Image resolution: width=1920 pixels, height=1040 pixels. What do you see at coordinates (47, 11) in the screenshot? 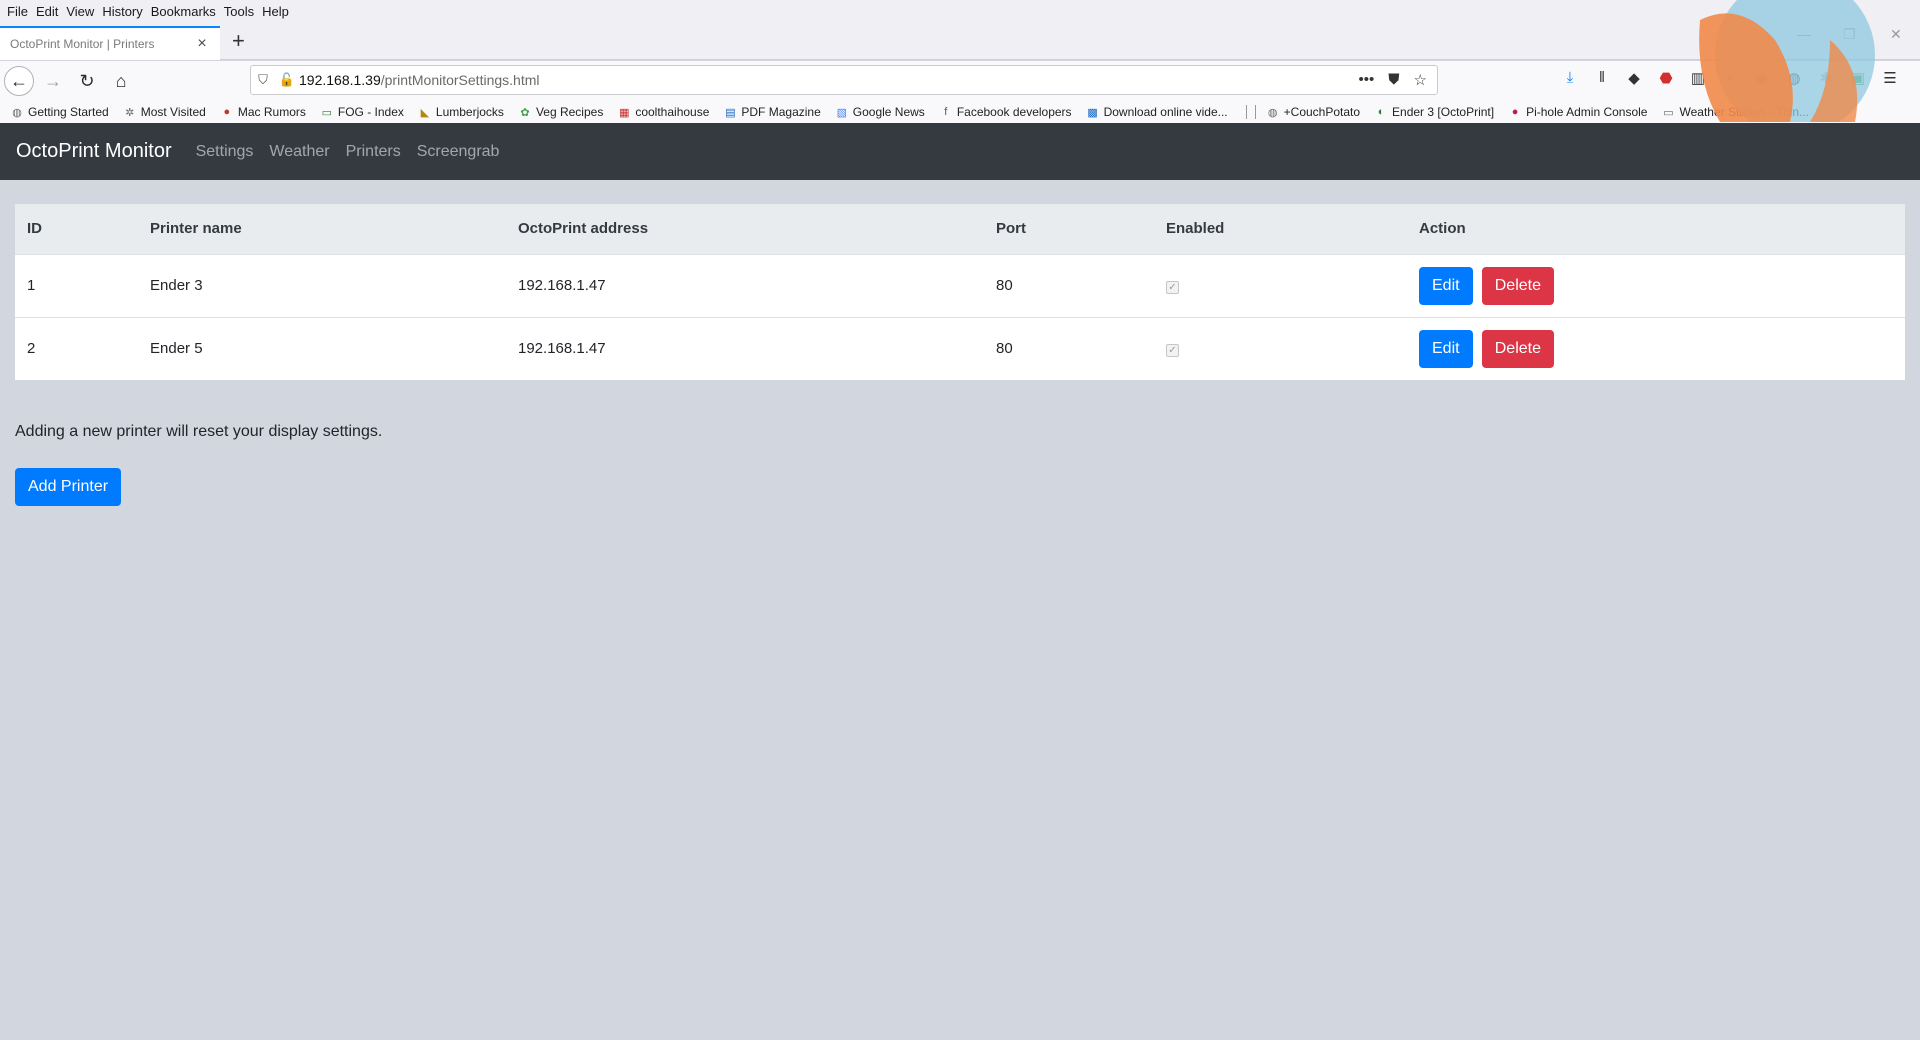
I see `menu-edit: Edit` at bounding box center [47, 11].